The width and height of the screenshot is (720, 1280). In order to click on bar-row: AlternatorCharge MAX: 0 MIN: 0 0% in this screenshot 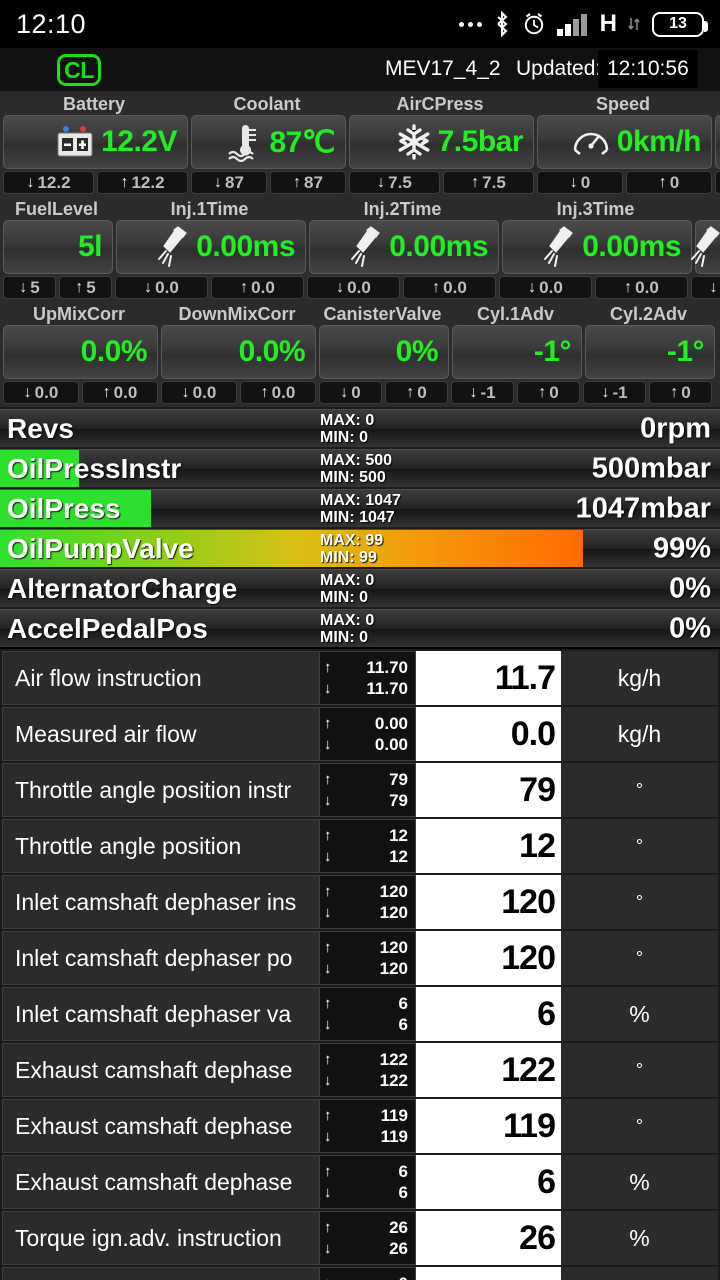, I will do `click(360, 588)`.